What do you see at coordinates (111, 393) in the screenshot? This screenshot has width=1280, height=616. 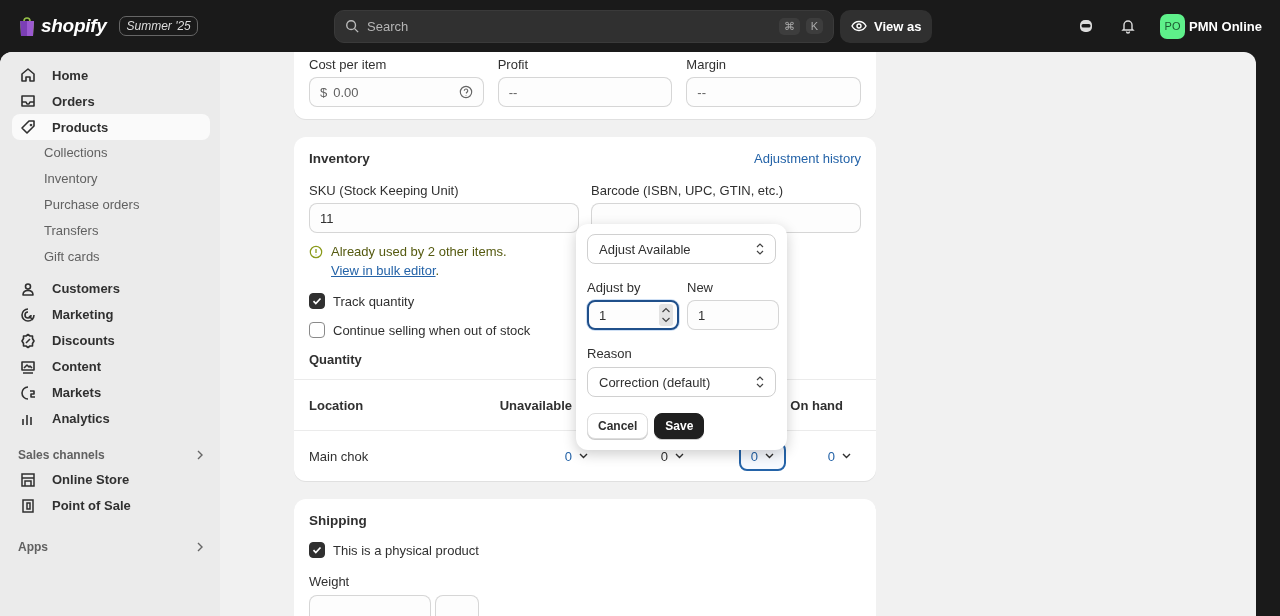 I see `nav-item: Markets` at bounding box center [111, 393].